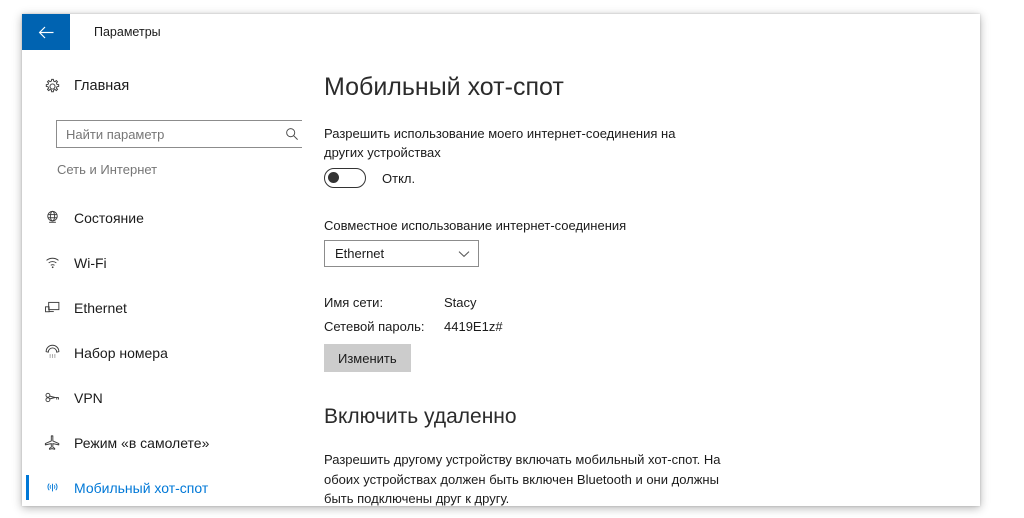 This screenshot has height=518, width=1024. Describe the element at coordinates (360, 253) in the screenshot. I see `share-connection-dropdown-value: Ethernet` at that location.